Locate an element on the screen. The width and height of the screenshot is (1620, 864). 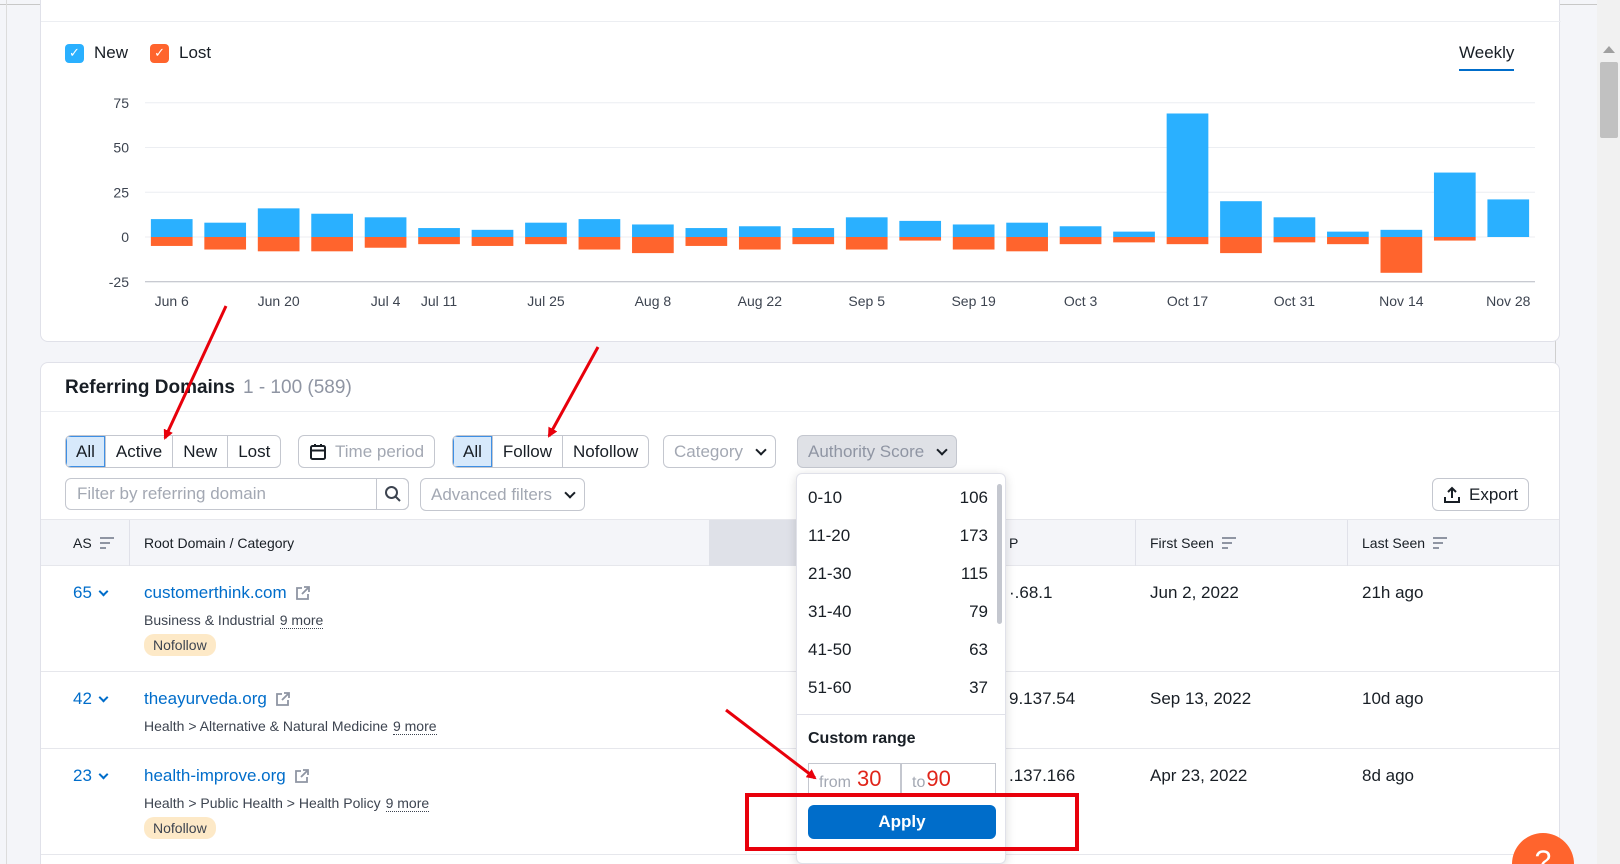
column-header-ip: P is located at coordinates (1013, 543).